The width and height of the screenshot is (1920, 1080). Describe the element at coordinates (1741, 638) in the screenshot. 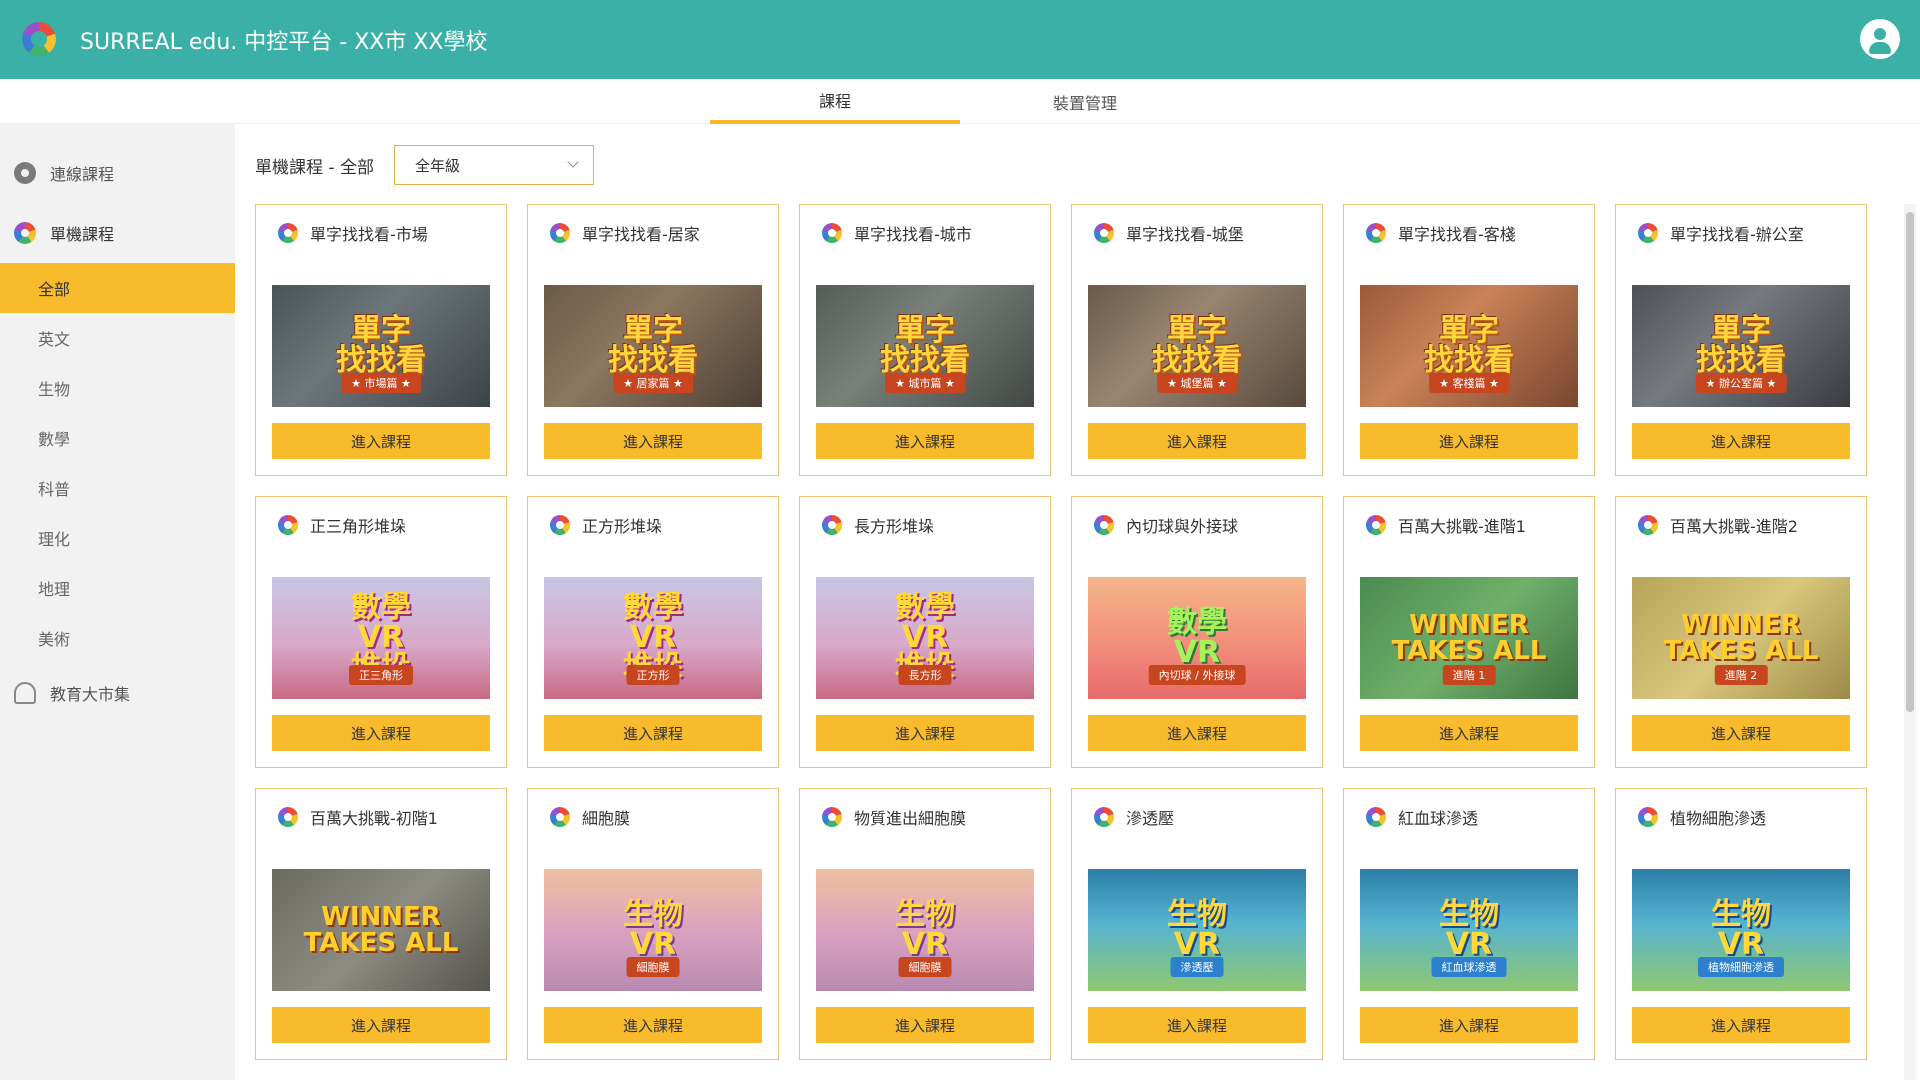

I see `course-thumbnail: WINNER TAKES ALL 進階 2` at that location.